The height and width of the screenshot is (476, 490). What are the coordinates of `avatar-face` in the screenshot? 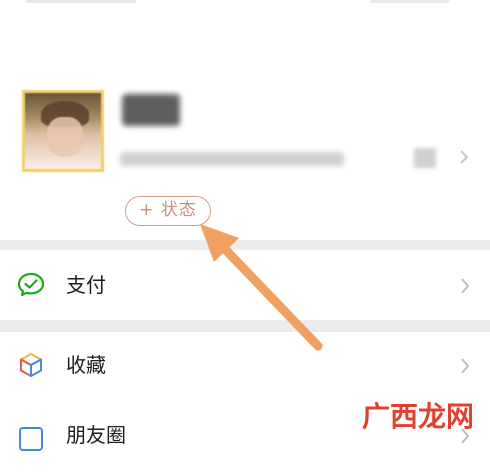 It's located at (65, 137).